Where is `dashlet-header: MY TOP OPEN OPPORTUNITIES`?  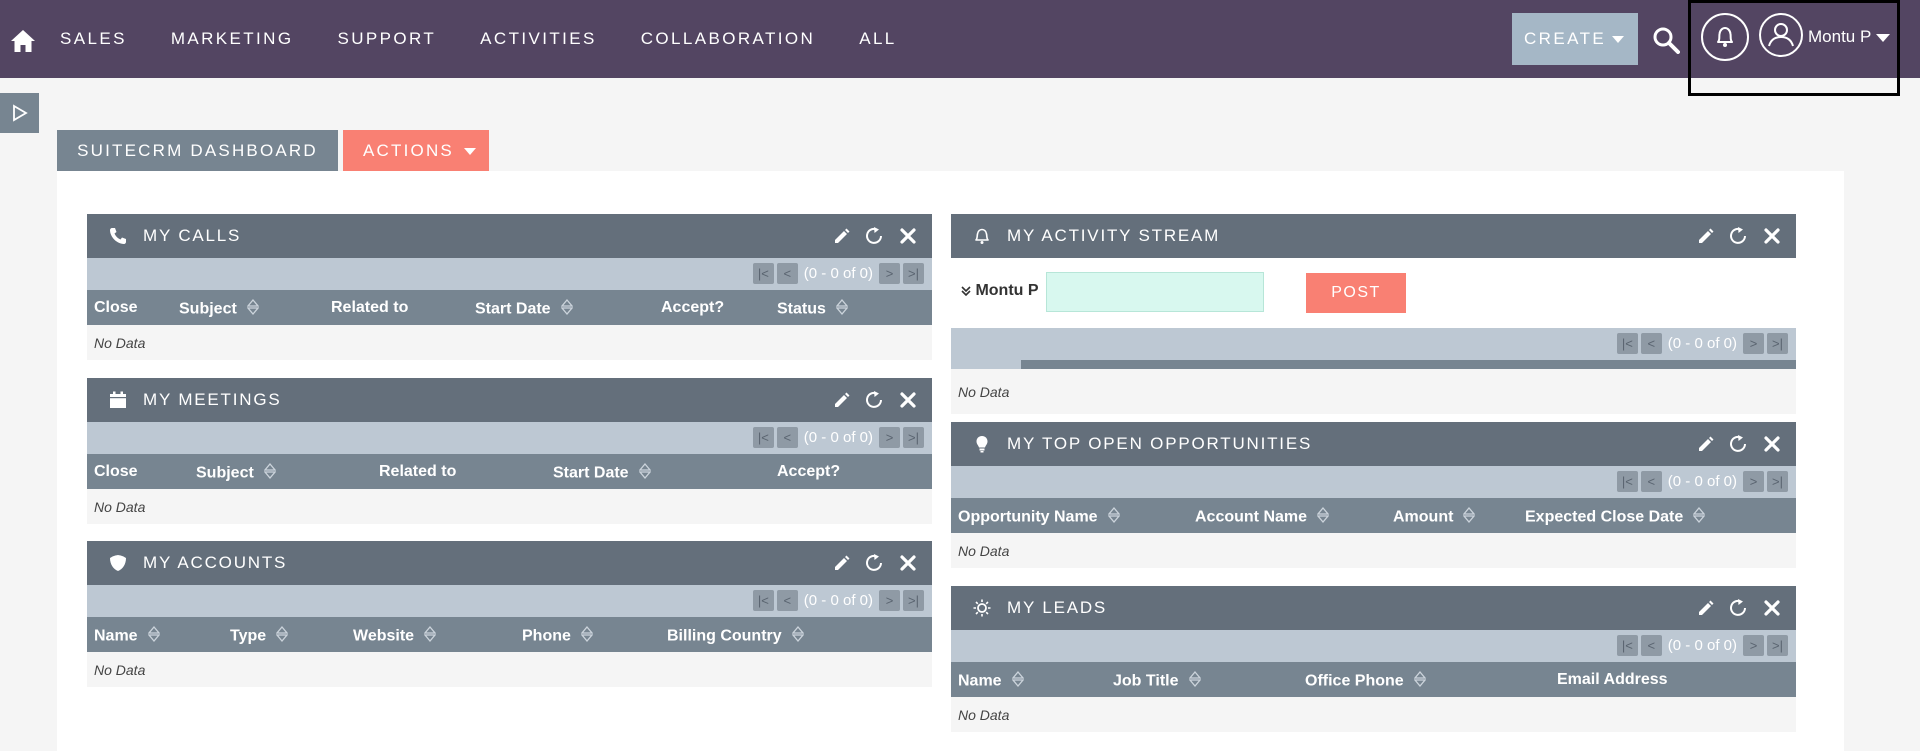
dashlet-header: MY TOP OPEN OPPORTUNITIES is located at coordinates (1373, 444).